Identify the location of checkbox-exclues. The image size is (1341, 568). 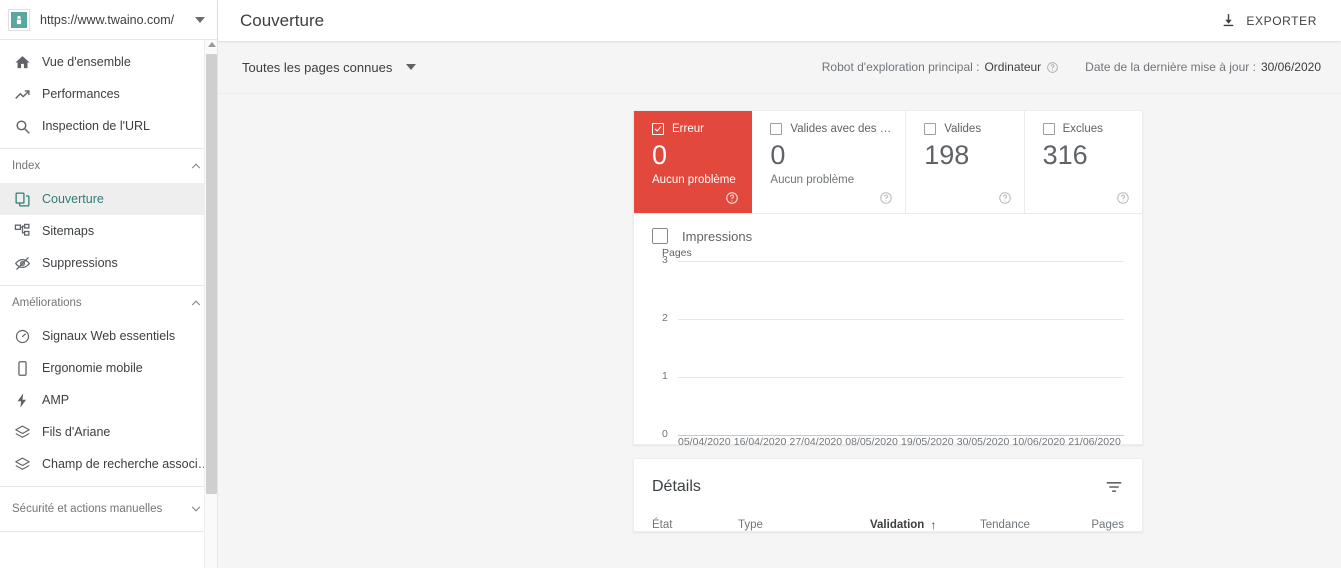
(1048, 129).